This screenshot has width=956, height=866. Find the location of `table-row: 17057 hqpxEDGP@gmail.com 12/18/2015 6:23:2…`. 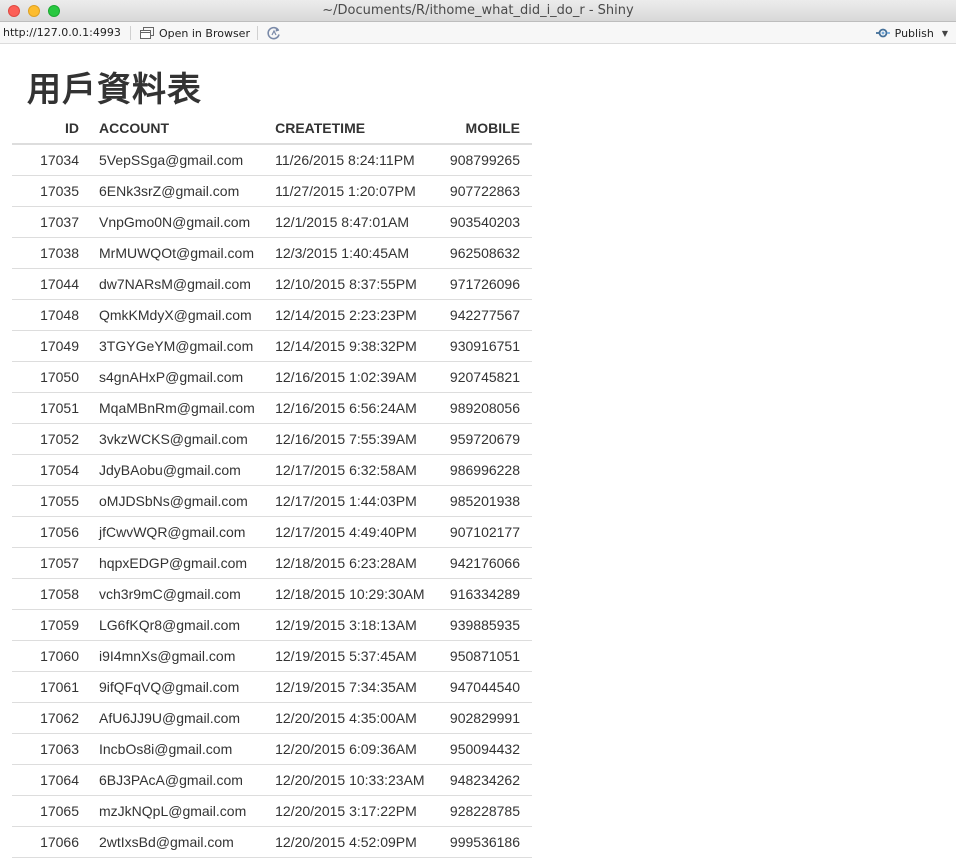

table-row: 17057 hqpxEDGP@gmail.com 12/18/2015 6:23:2… is located at coordinates (272, 562).